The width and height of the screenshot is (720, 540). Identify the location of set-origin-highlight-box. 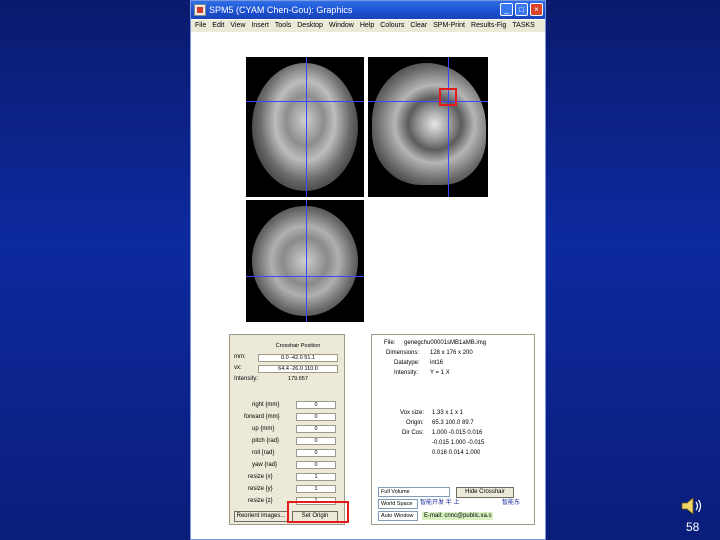
(318, 512).